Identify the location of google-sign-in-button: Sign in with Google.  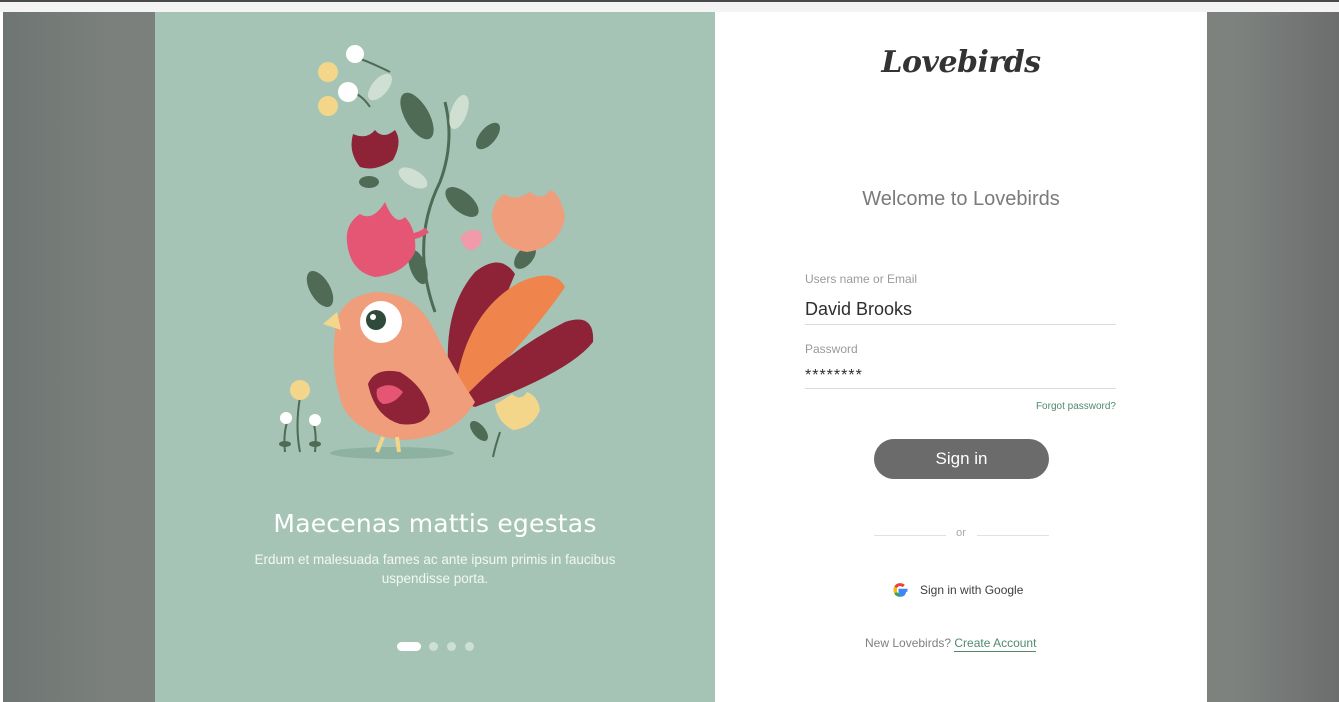
(965, 590).